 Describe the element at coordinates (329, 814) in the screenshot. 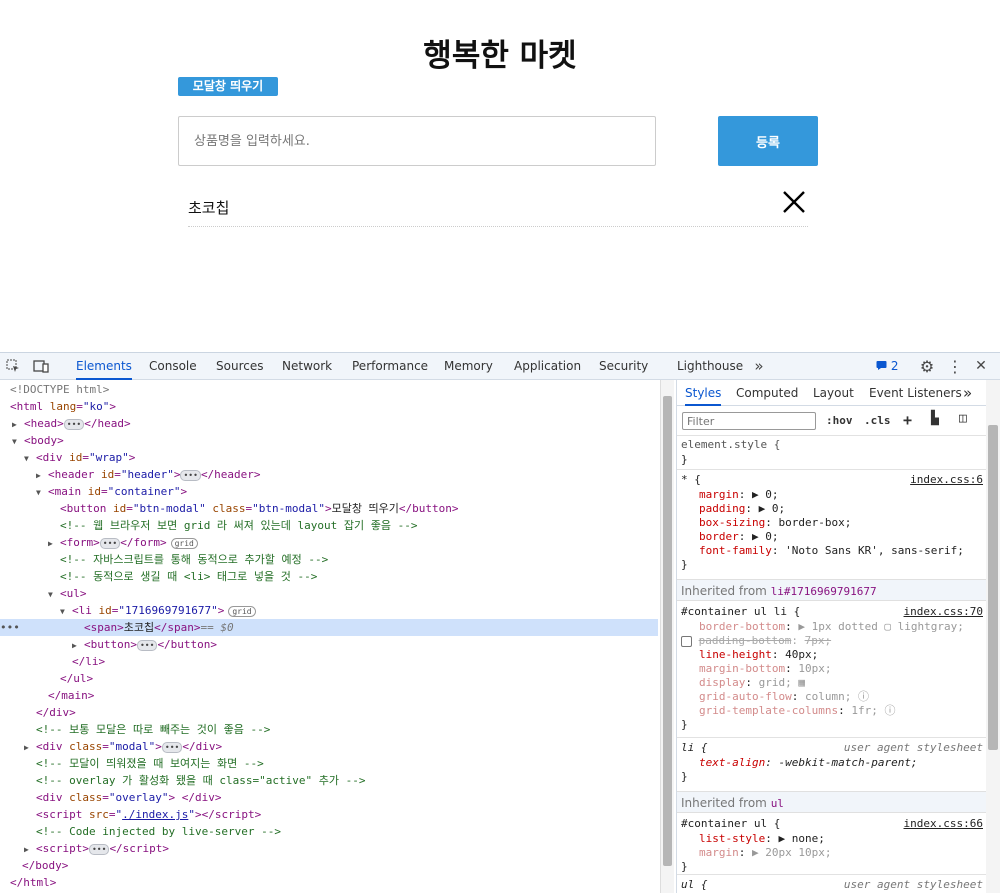

I see `tree-node-script-index: <script src="./index.js"></script>` at that location.